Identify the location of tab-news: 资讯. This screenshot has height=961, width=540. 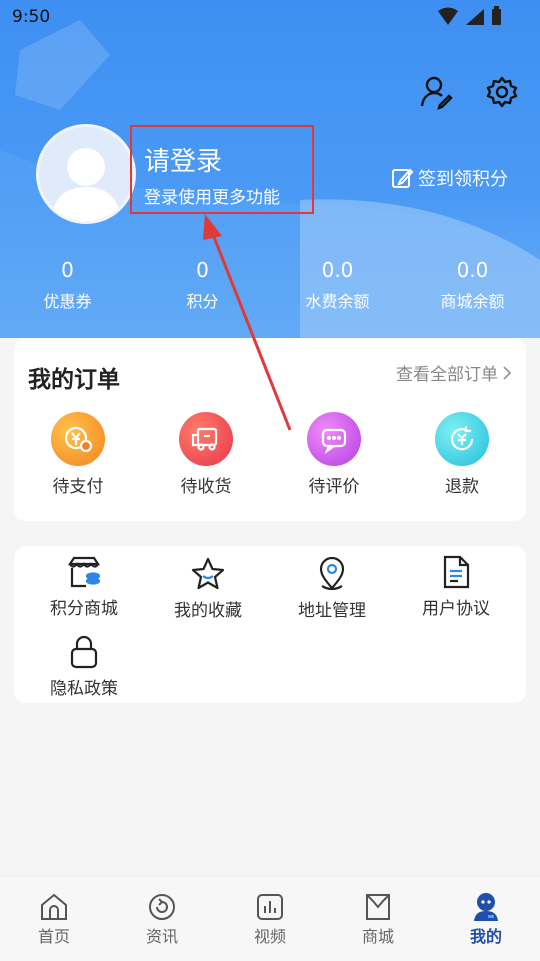
(162, 919).